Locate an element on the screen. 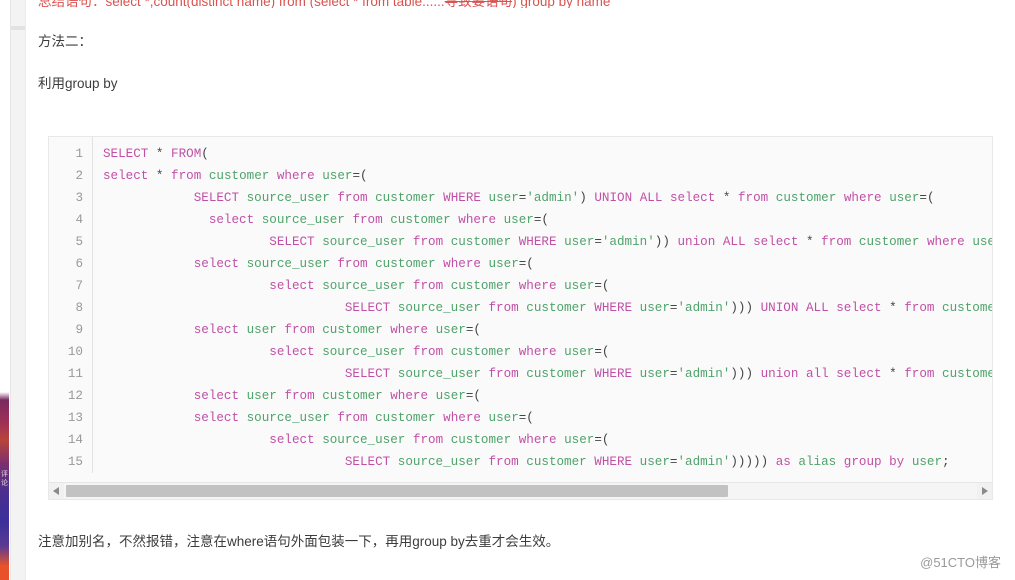  code-token: ( is located at coordinates (205, 154).